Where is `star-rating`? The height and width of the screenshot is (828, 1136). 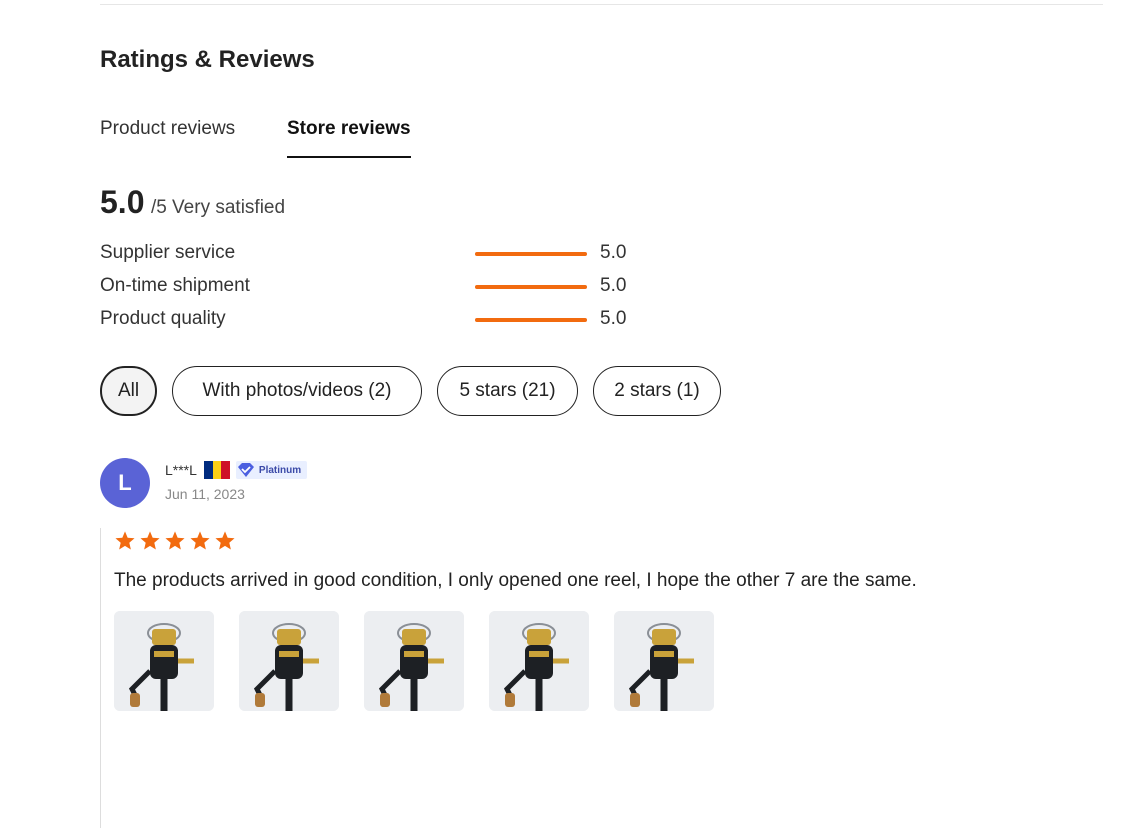 star-rating is located at coordinates (175, 541).